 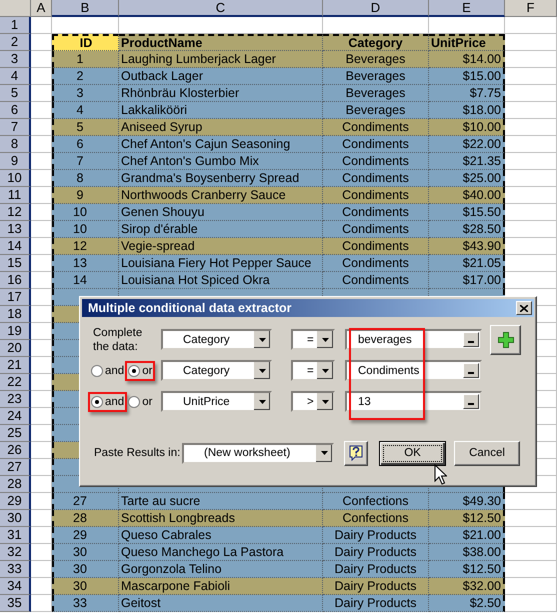 I want to click on field-label: Paste Results in:, so click(x=137, y=453).